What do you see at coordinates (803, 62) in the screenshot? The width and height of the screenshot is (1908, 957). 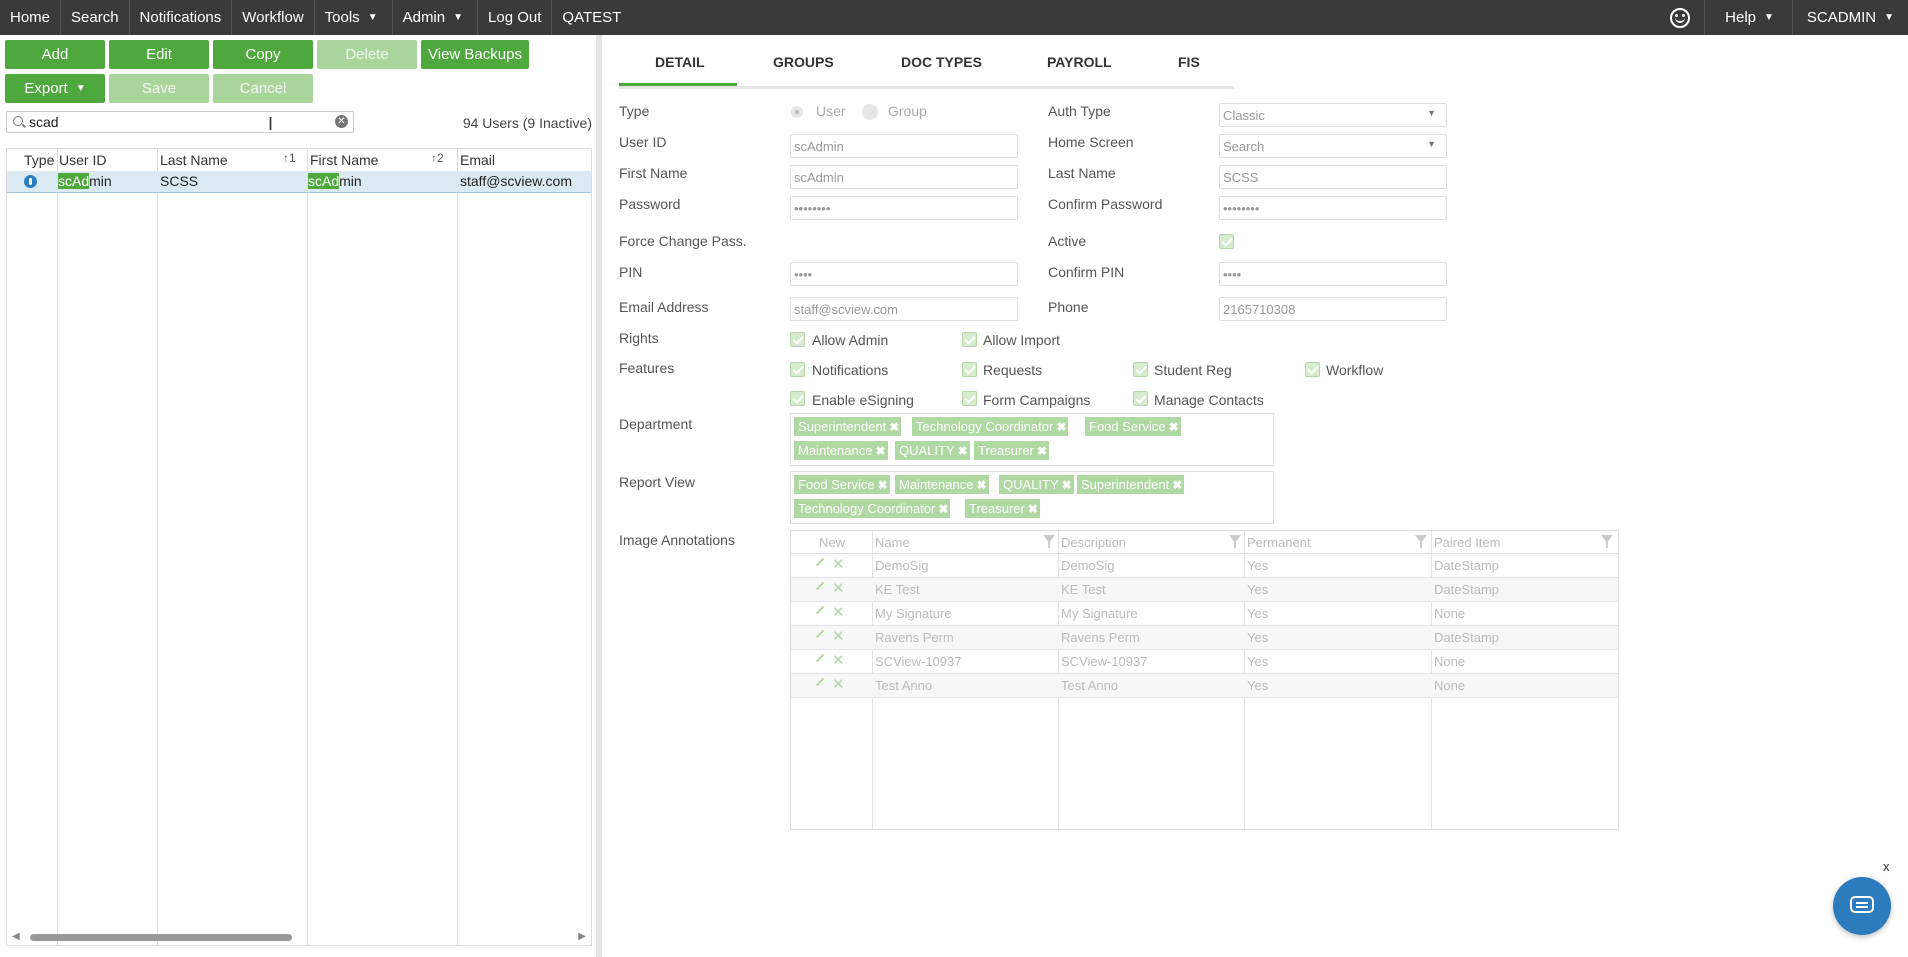 I see `tab-groups: GROUPS` at bounding box center [803, 62].